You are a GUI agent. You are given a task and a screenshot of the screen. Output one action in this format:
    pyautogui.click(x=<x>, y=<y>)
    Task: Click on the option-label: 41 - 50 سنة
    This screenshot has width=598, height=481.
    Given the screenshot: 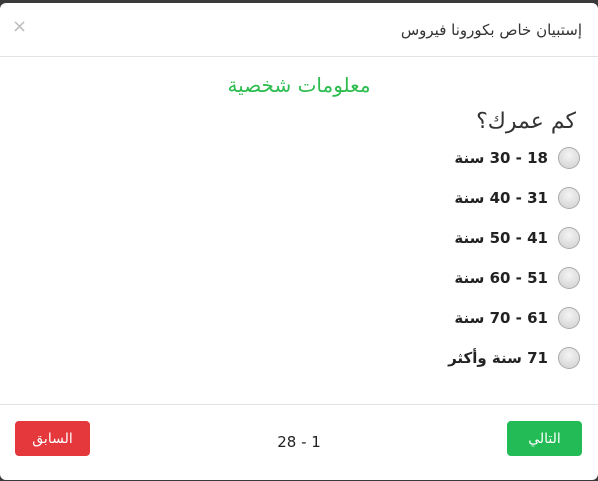 What is the action you would take?
    pyautogui.click(x=501, y=238)
    